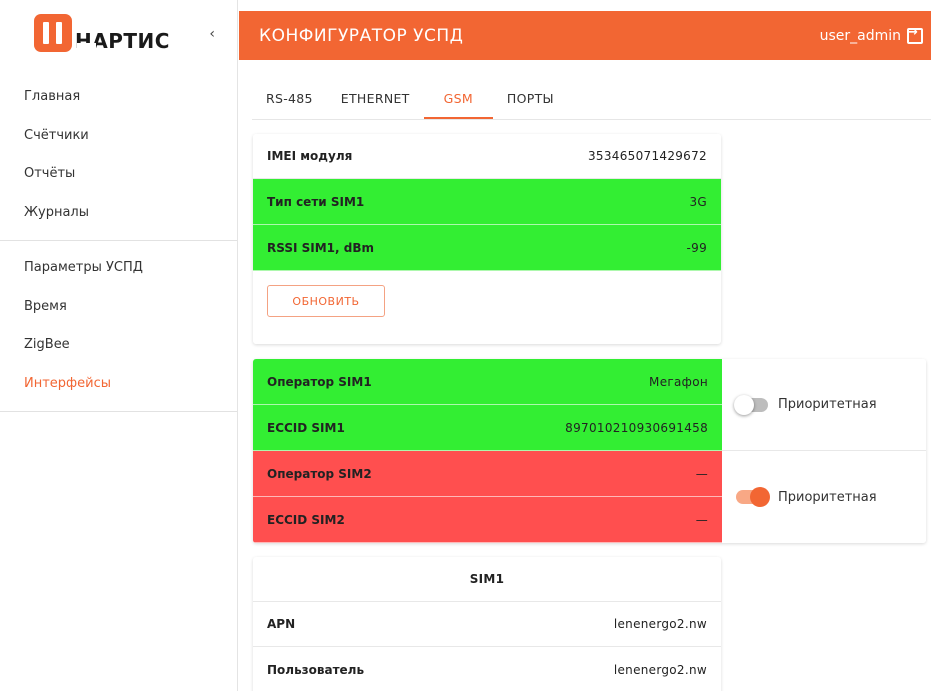 The height and width of the screenshot is (691, 931). I want to click on page-title: КОНФИГУРАТОР УСПД, so click(361, 35).